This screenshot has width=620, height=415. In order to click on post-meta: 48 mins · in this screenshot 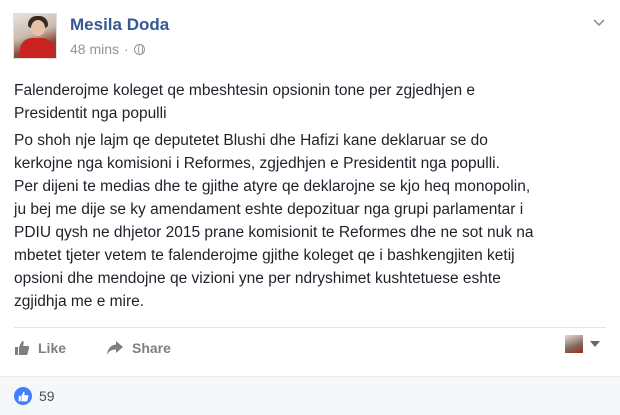, I will do `click(107, 49)`.